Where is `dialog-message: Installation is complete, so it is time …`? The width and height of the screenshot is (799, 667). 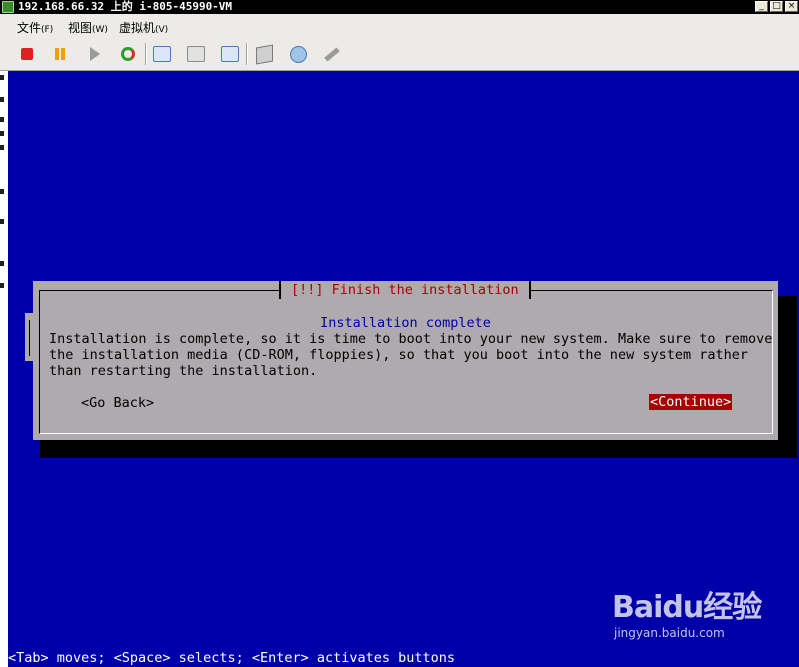
dialog-message: Installation is complete, so it is time … is located at coordinates (410, 355).